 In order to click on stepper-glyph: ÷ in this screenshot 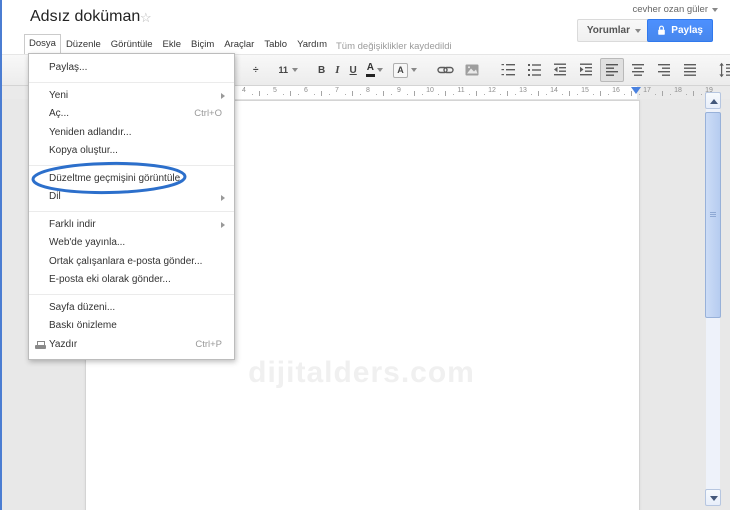, I will do `click(256, 70)`.